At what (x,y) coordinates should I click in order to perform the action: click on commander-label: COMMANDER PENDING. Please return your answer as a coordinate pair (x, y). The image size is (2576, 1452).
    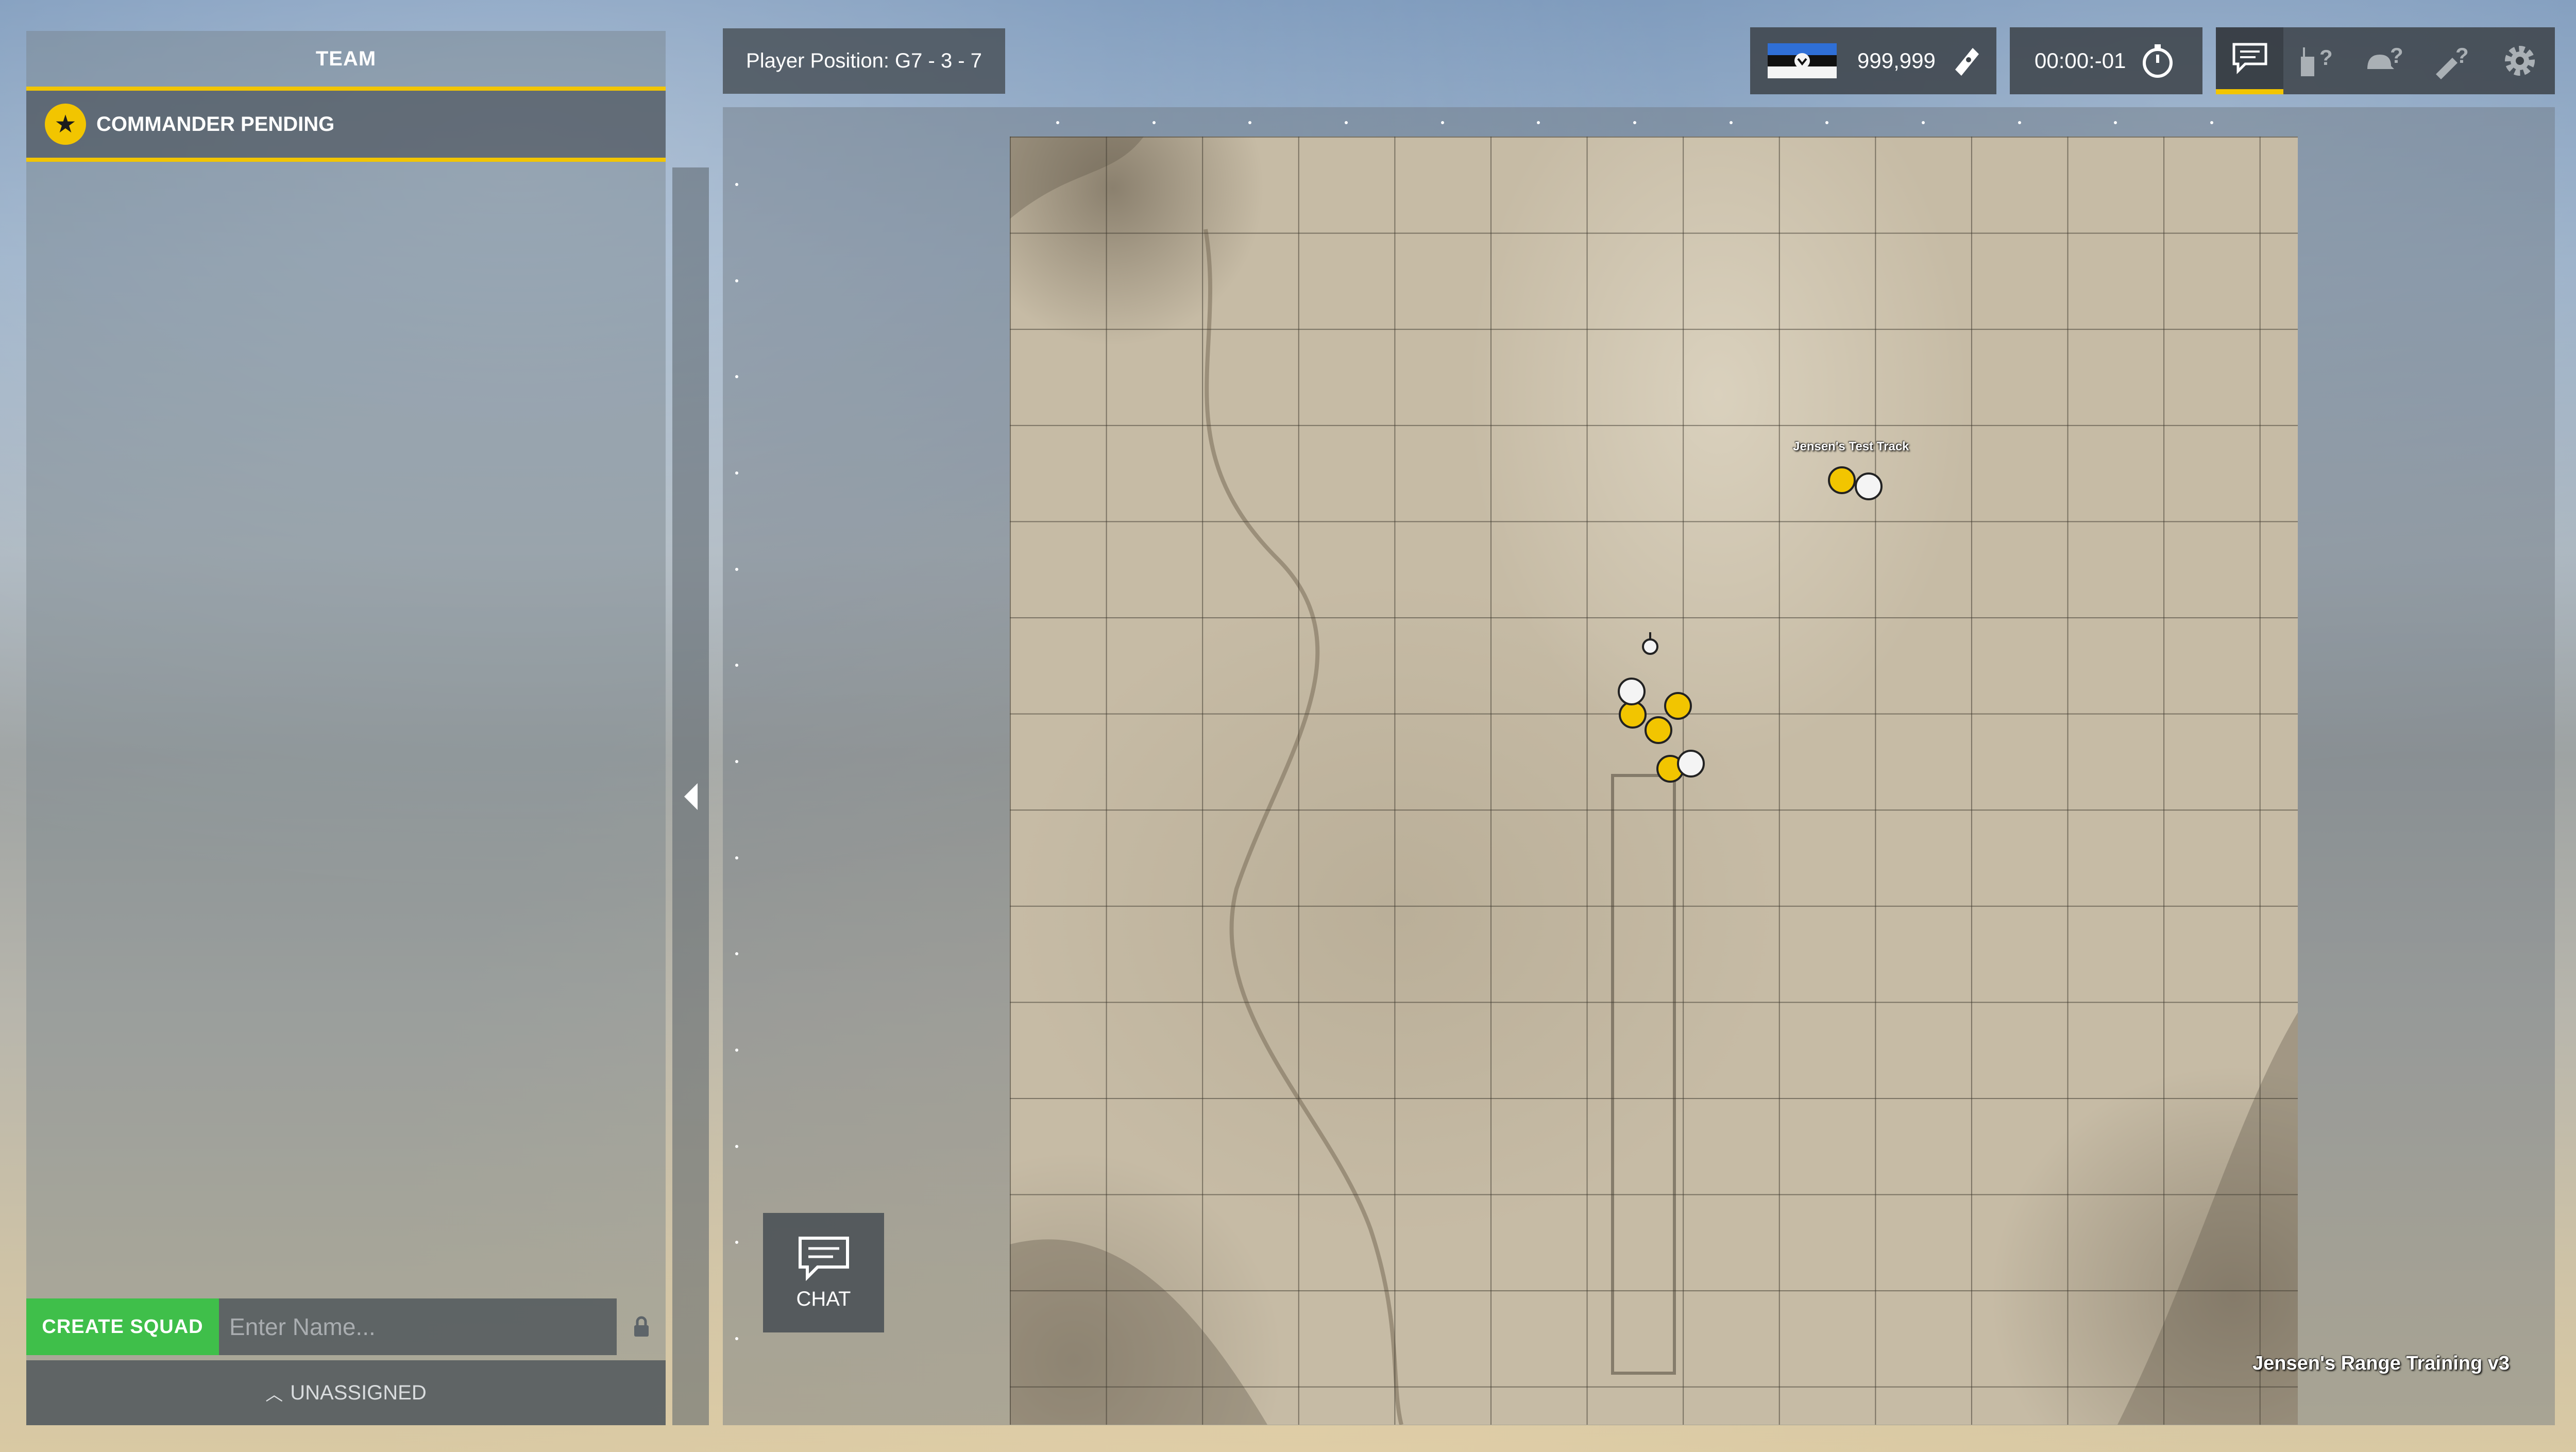
    Looking at the image, I should click on (215, 124).